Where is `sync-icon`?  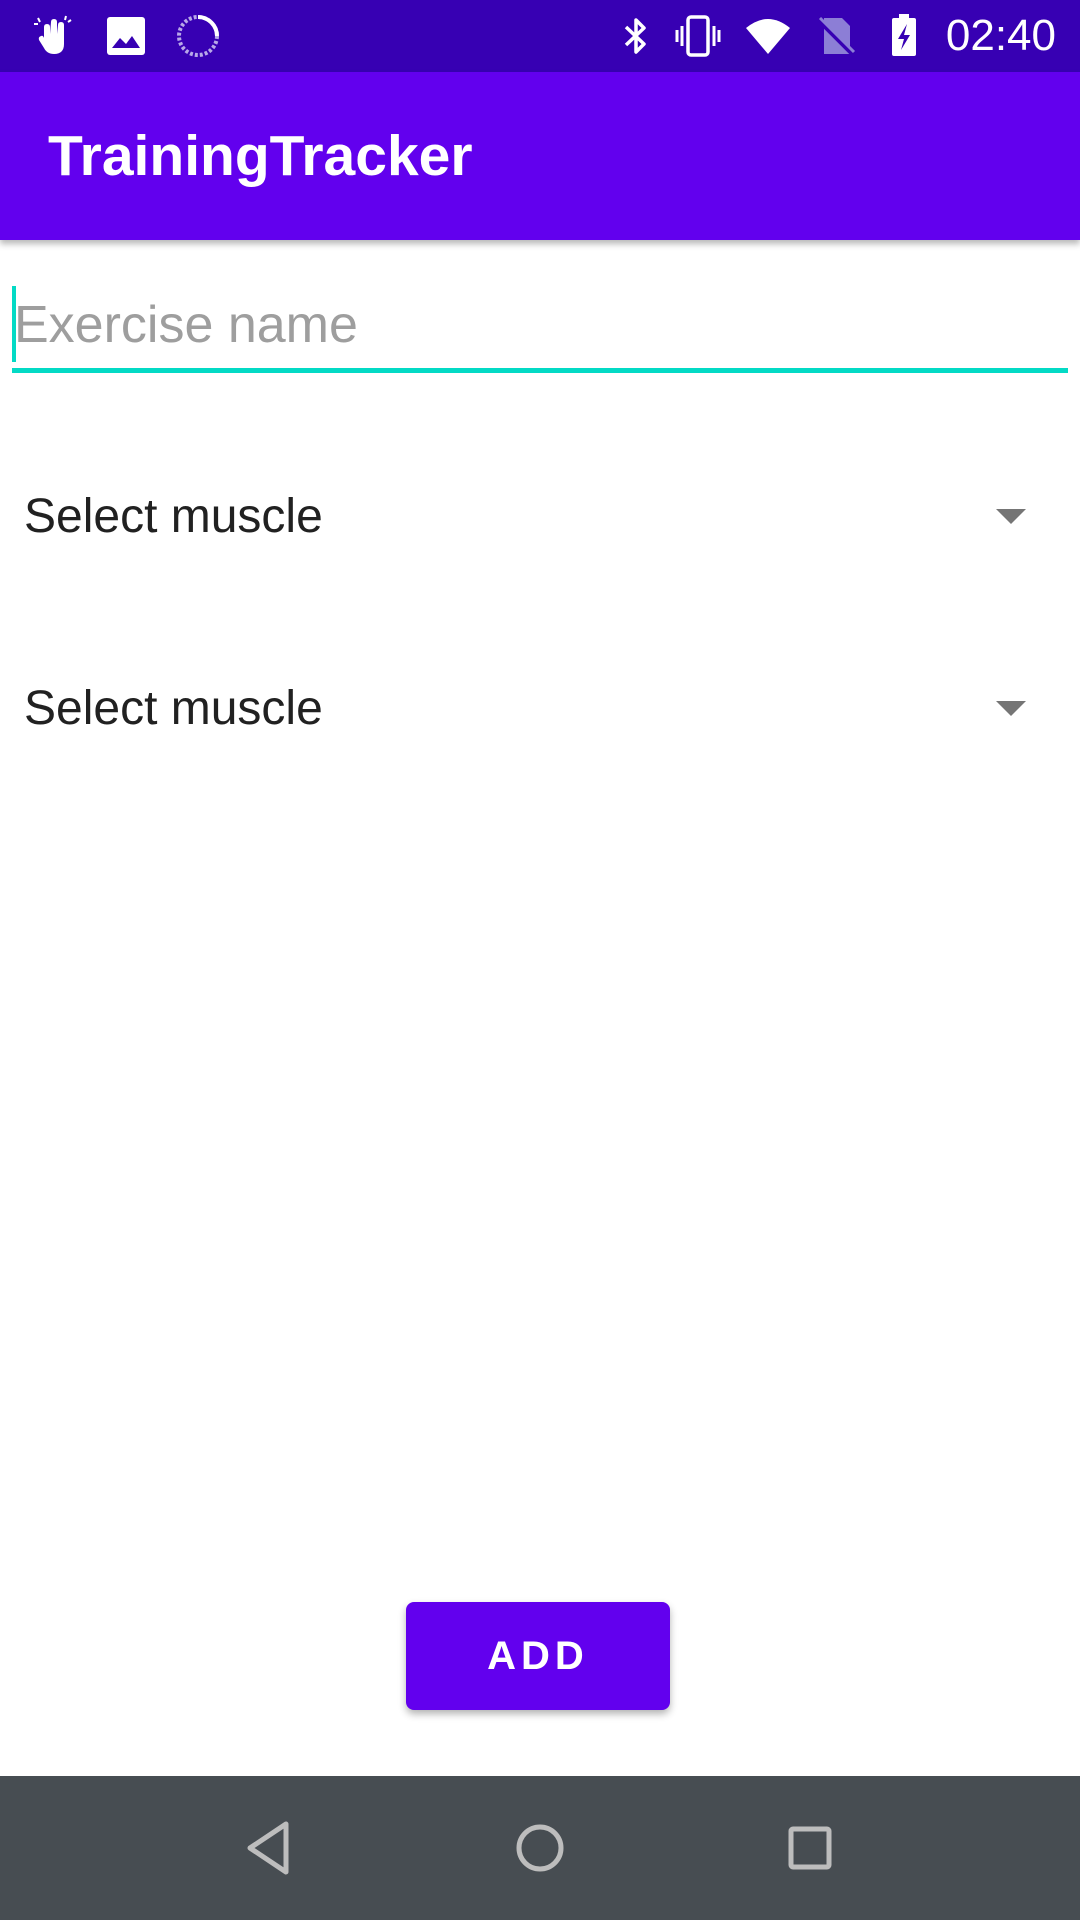 sync-icon is located at coordinates (198, 36).